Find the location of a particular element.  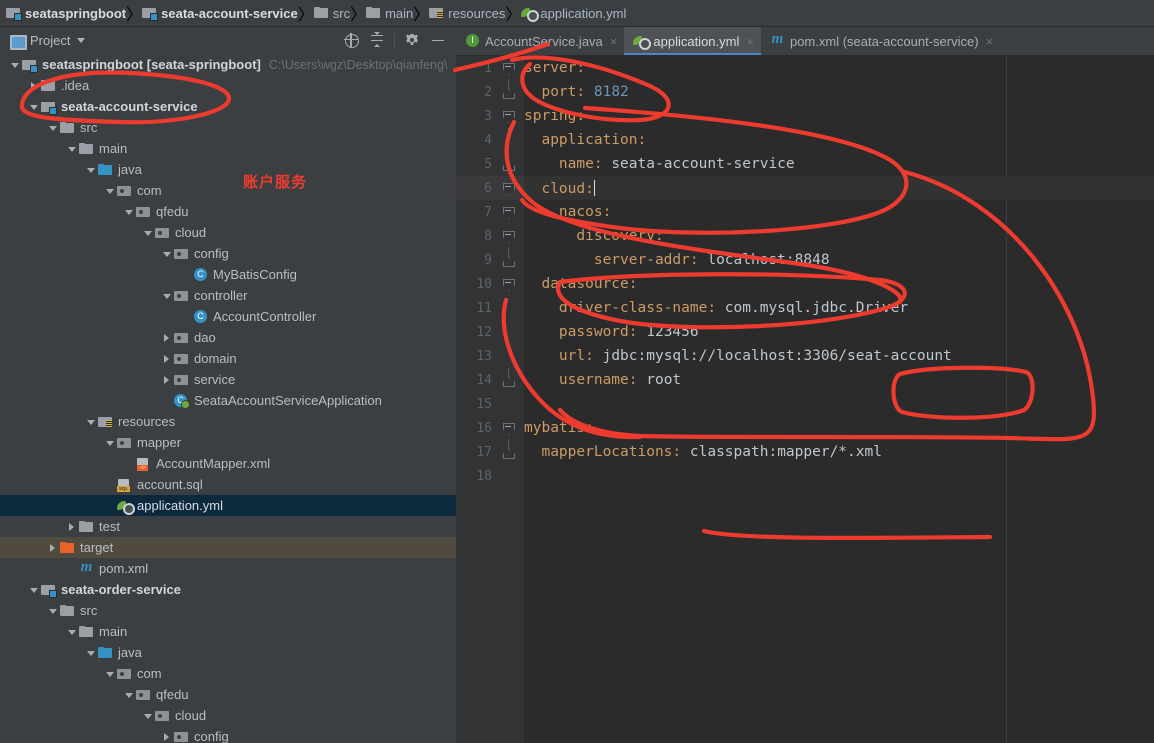

code-line-7: 7 nacos: is located at coordinates (805, 212).